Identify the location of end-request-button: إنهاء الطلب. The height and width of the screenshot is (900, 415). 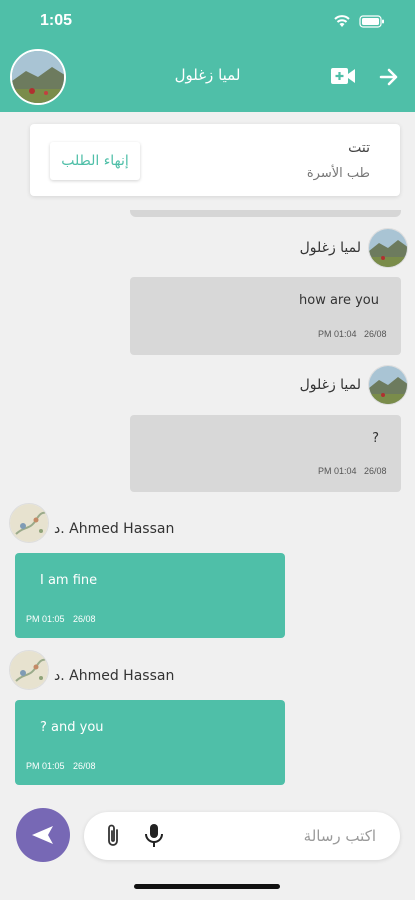
(95, 161).